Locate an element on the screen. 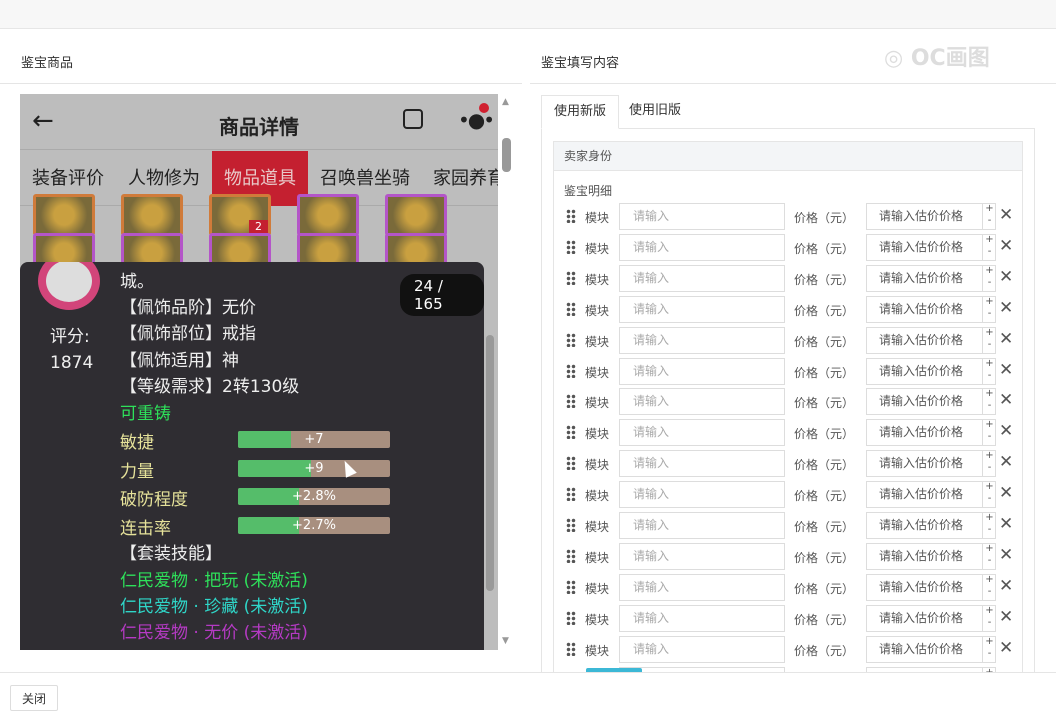 The width and height of the screenshot is (1056, 722). divider is located at coordinates (261, 83).